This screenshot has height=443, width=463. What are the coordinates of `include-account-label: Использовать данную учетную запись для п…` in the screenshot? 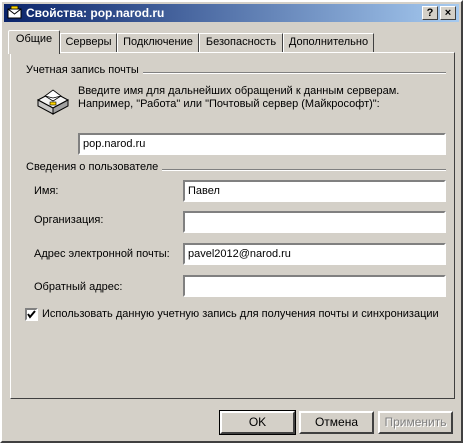 It's located at (240, 314).